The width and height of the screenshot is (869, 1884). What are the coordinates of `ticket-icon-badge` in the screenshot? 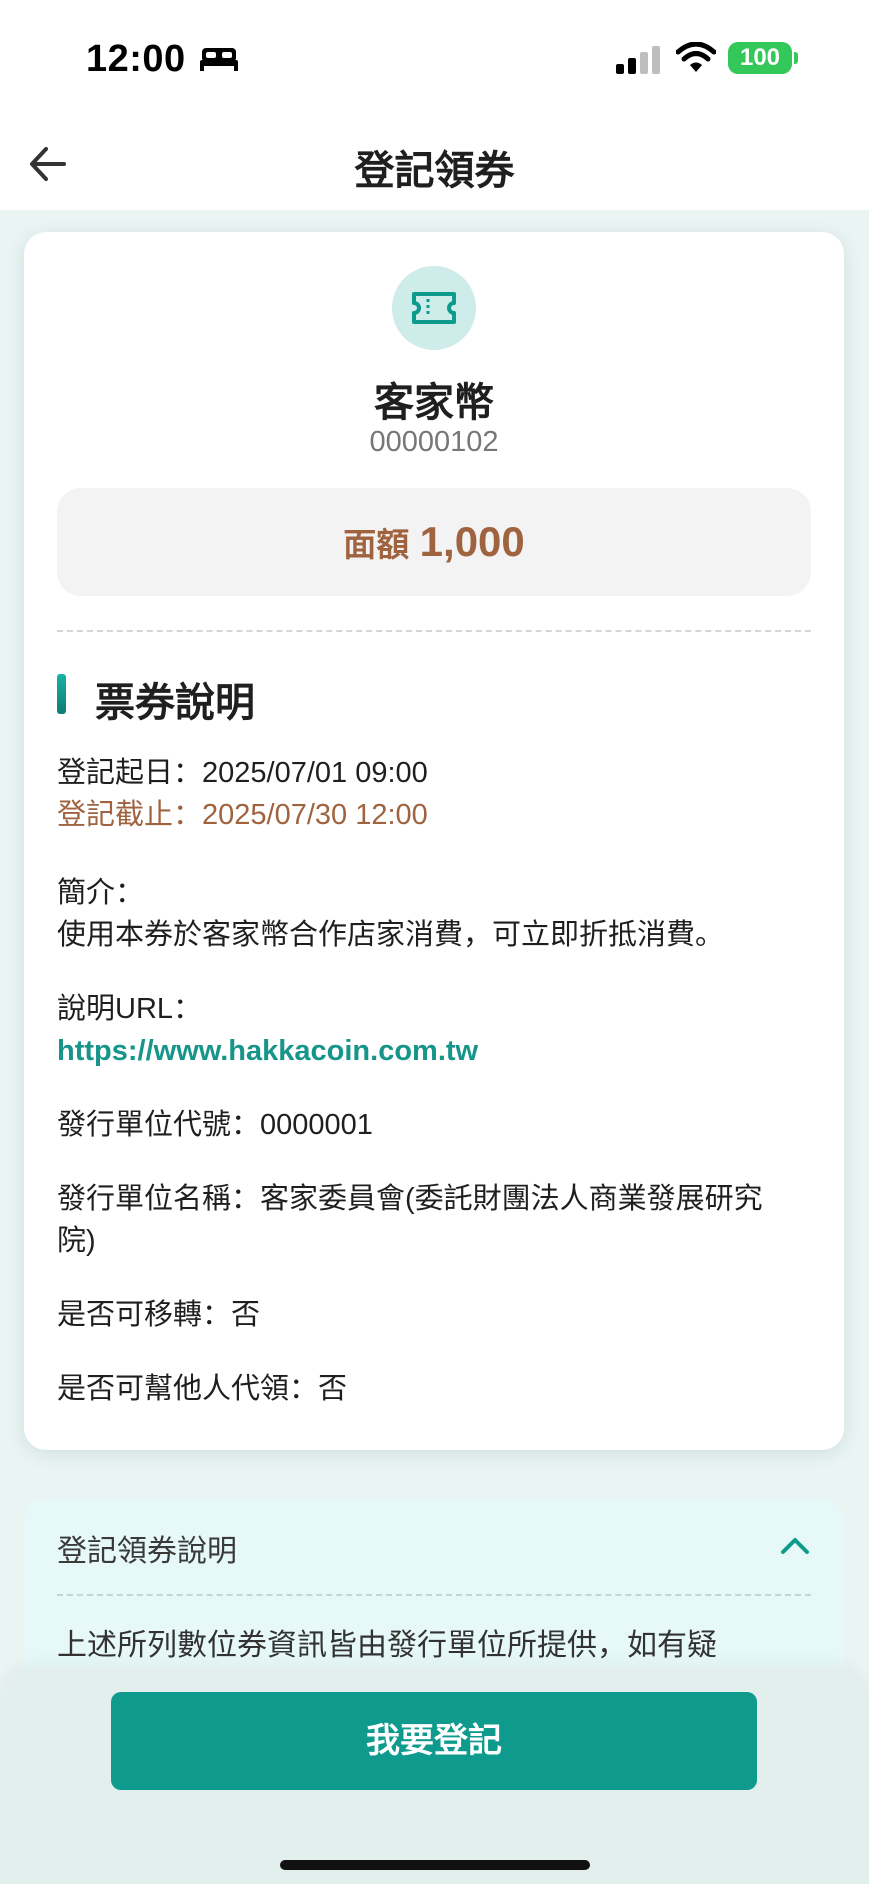 It's located at (434, 308).